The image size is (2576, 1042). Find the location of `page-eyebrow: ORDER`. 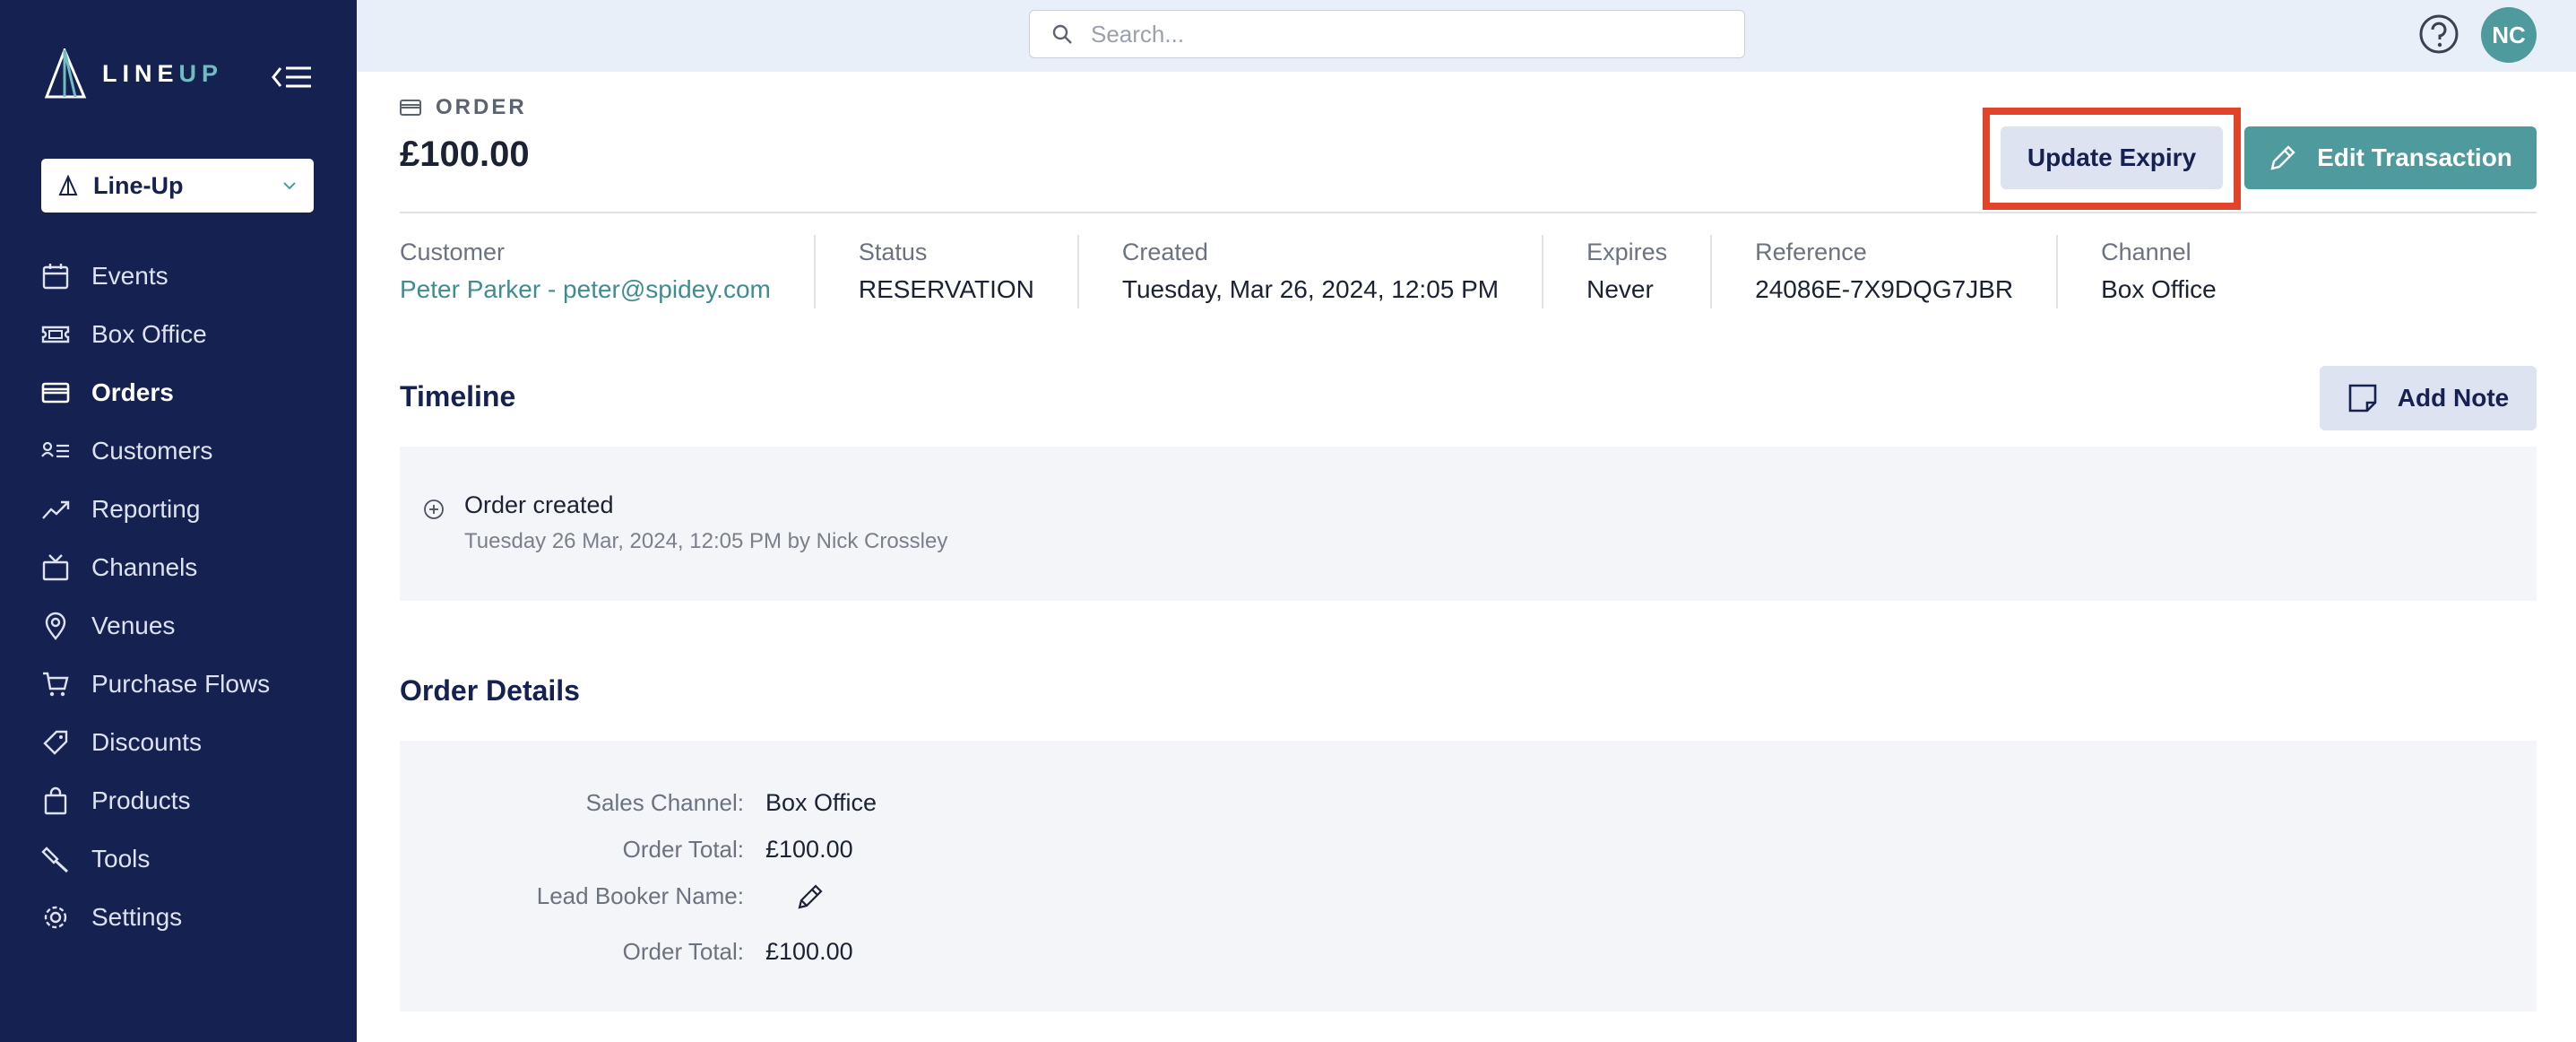

page-eyebrow: ORDER is located at coordinates (463, 108).